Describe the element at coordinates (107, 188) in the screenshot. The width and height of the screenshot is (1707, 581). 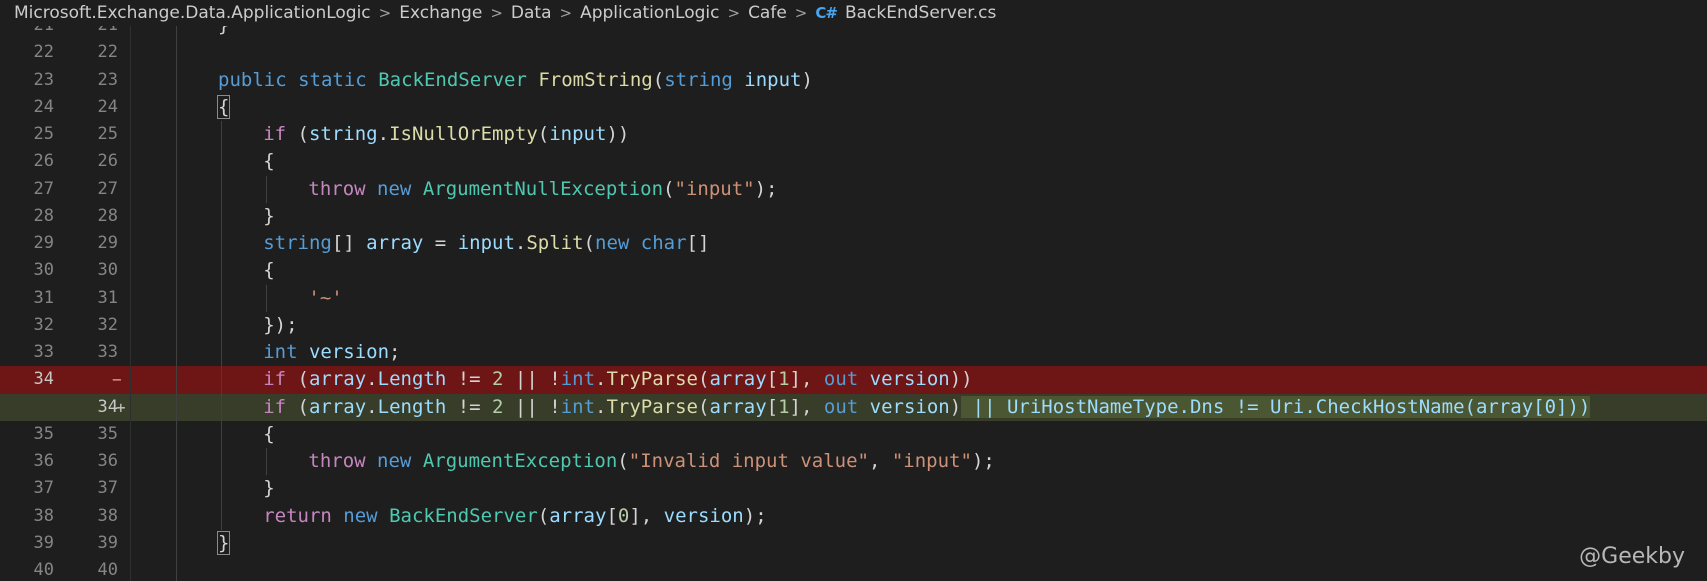
I see `new-line-number: 27` at that location.